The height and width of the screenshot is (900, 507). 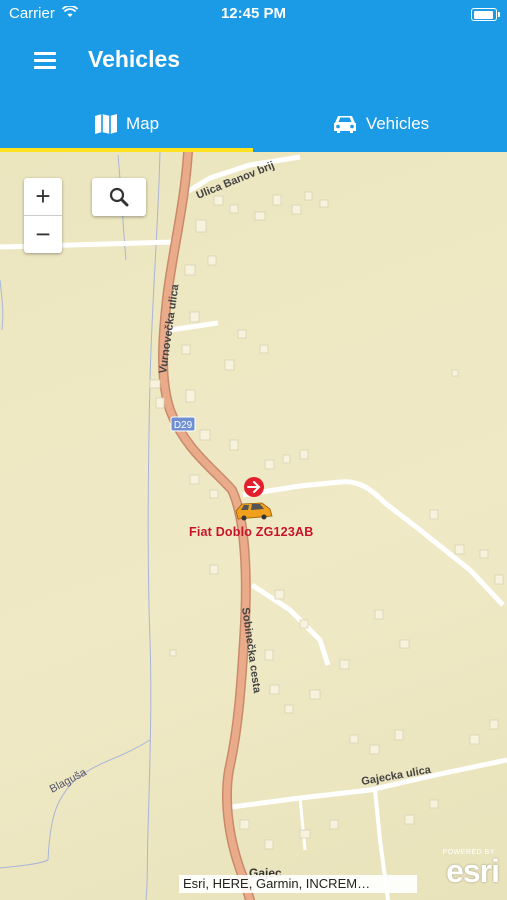 I want to click on status-time: 12:45 PM, so click(x=253, y=13).